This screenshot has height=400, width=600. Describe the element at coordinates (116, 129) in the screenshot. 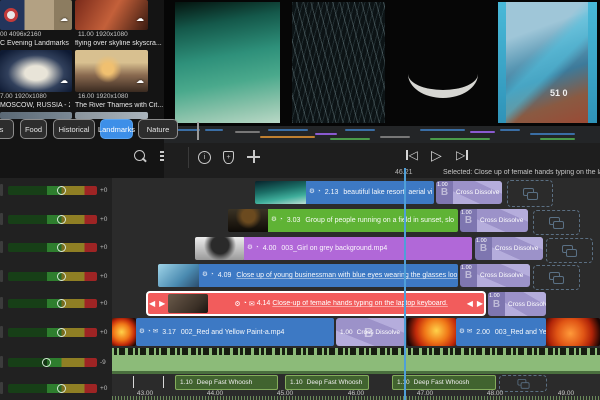

I see `tab-landmarks: Landmarks` at that location.